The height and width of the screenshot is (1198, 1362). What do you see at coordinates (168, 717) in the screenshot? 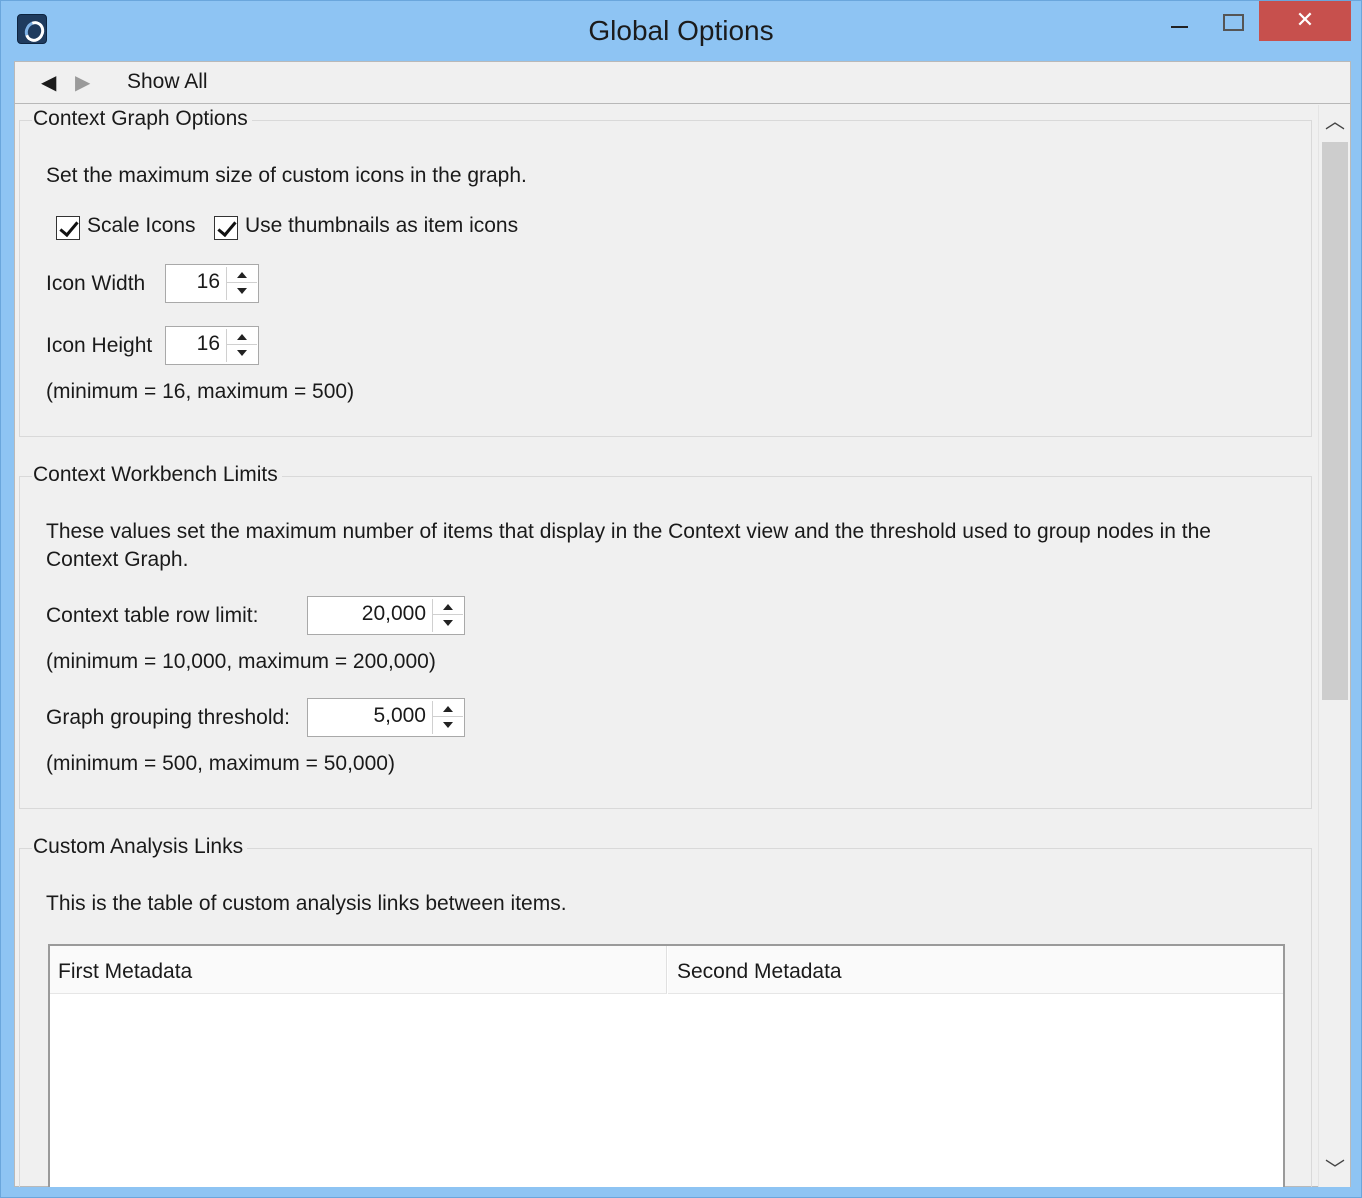
I see `grouping-threshold-label: Graph grouping threshold:` at bounding box center [168, 717].